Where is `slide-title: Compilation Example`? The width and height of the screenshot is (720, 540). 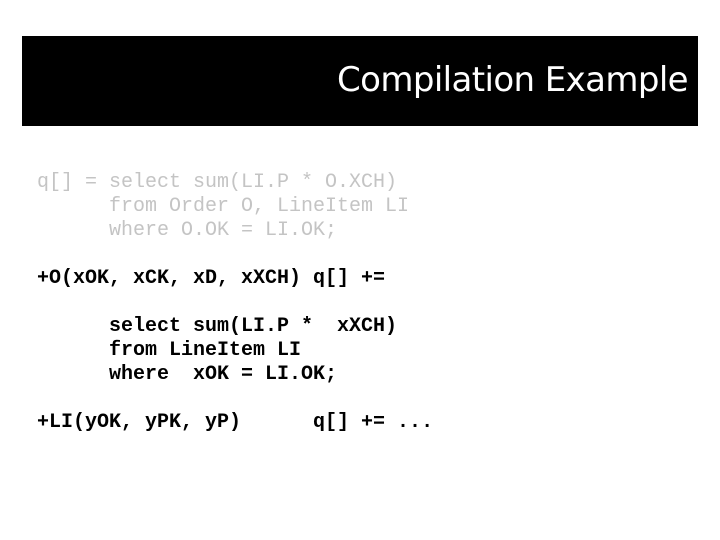 slide-title: Compilation Example is located at coordinates (512, 80).